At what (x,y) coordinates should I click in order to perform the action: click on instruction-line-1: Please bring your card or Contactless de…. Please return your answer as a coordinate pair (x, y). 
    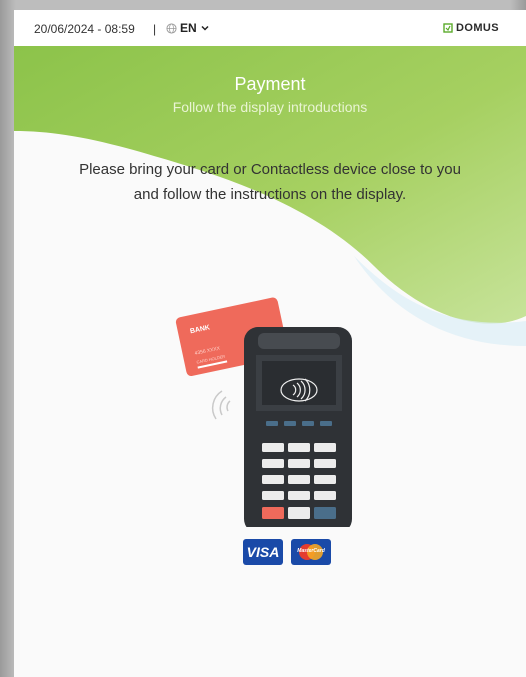
    Looking at the image, I should click on (270, 169).